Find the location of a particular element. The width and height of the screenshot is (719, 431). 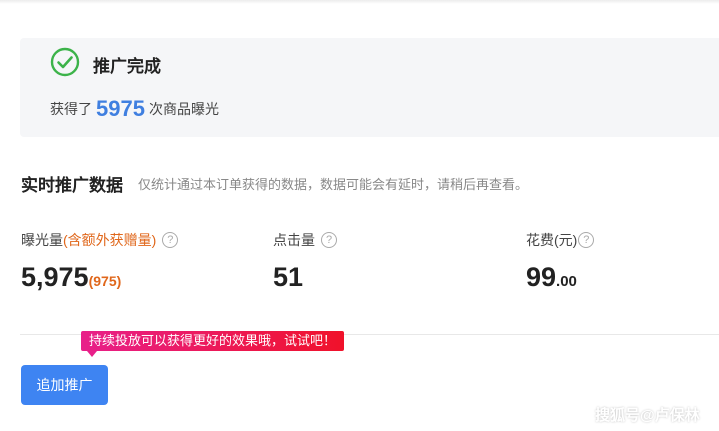

exposure-count: 5975 is located at coordinates (120, 108).